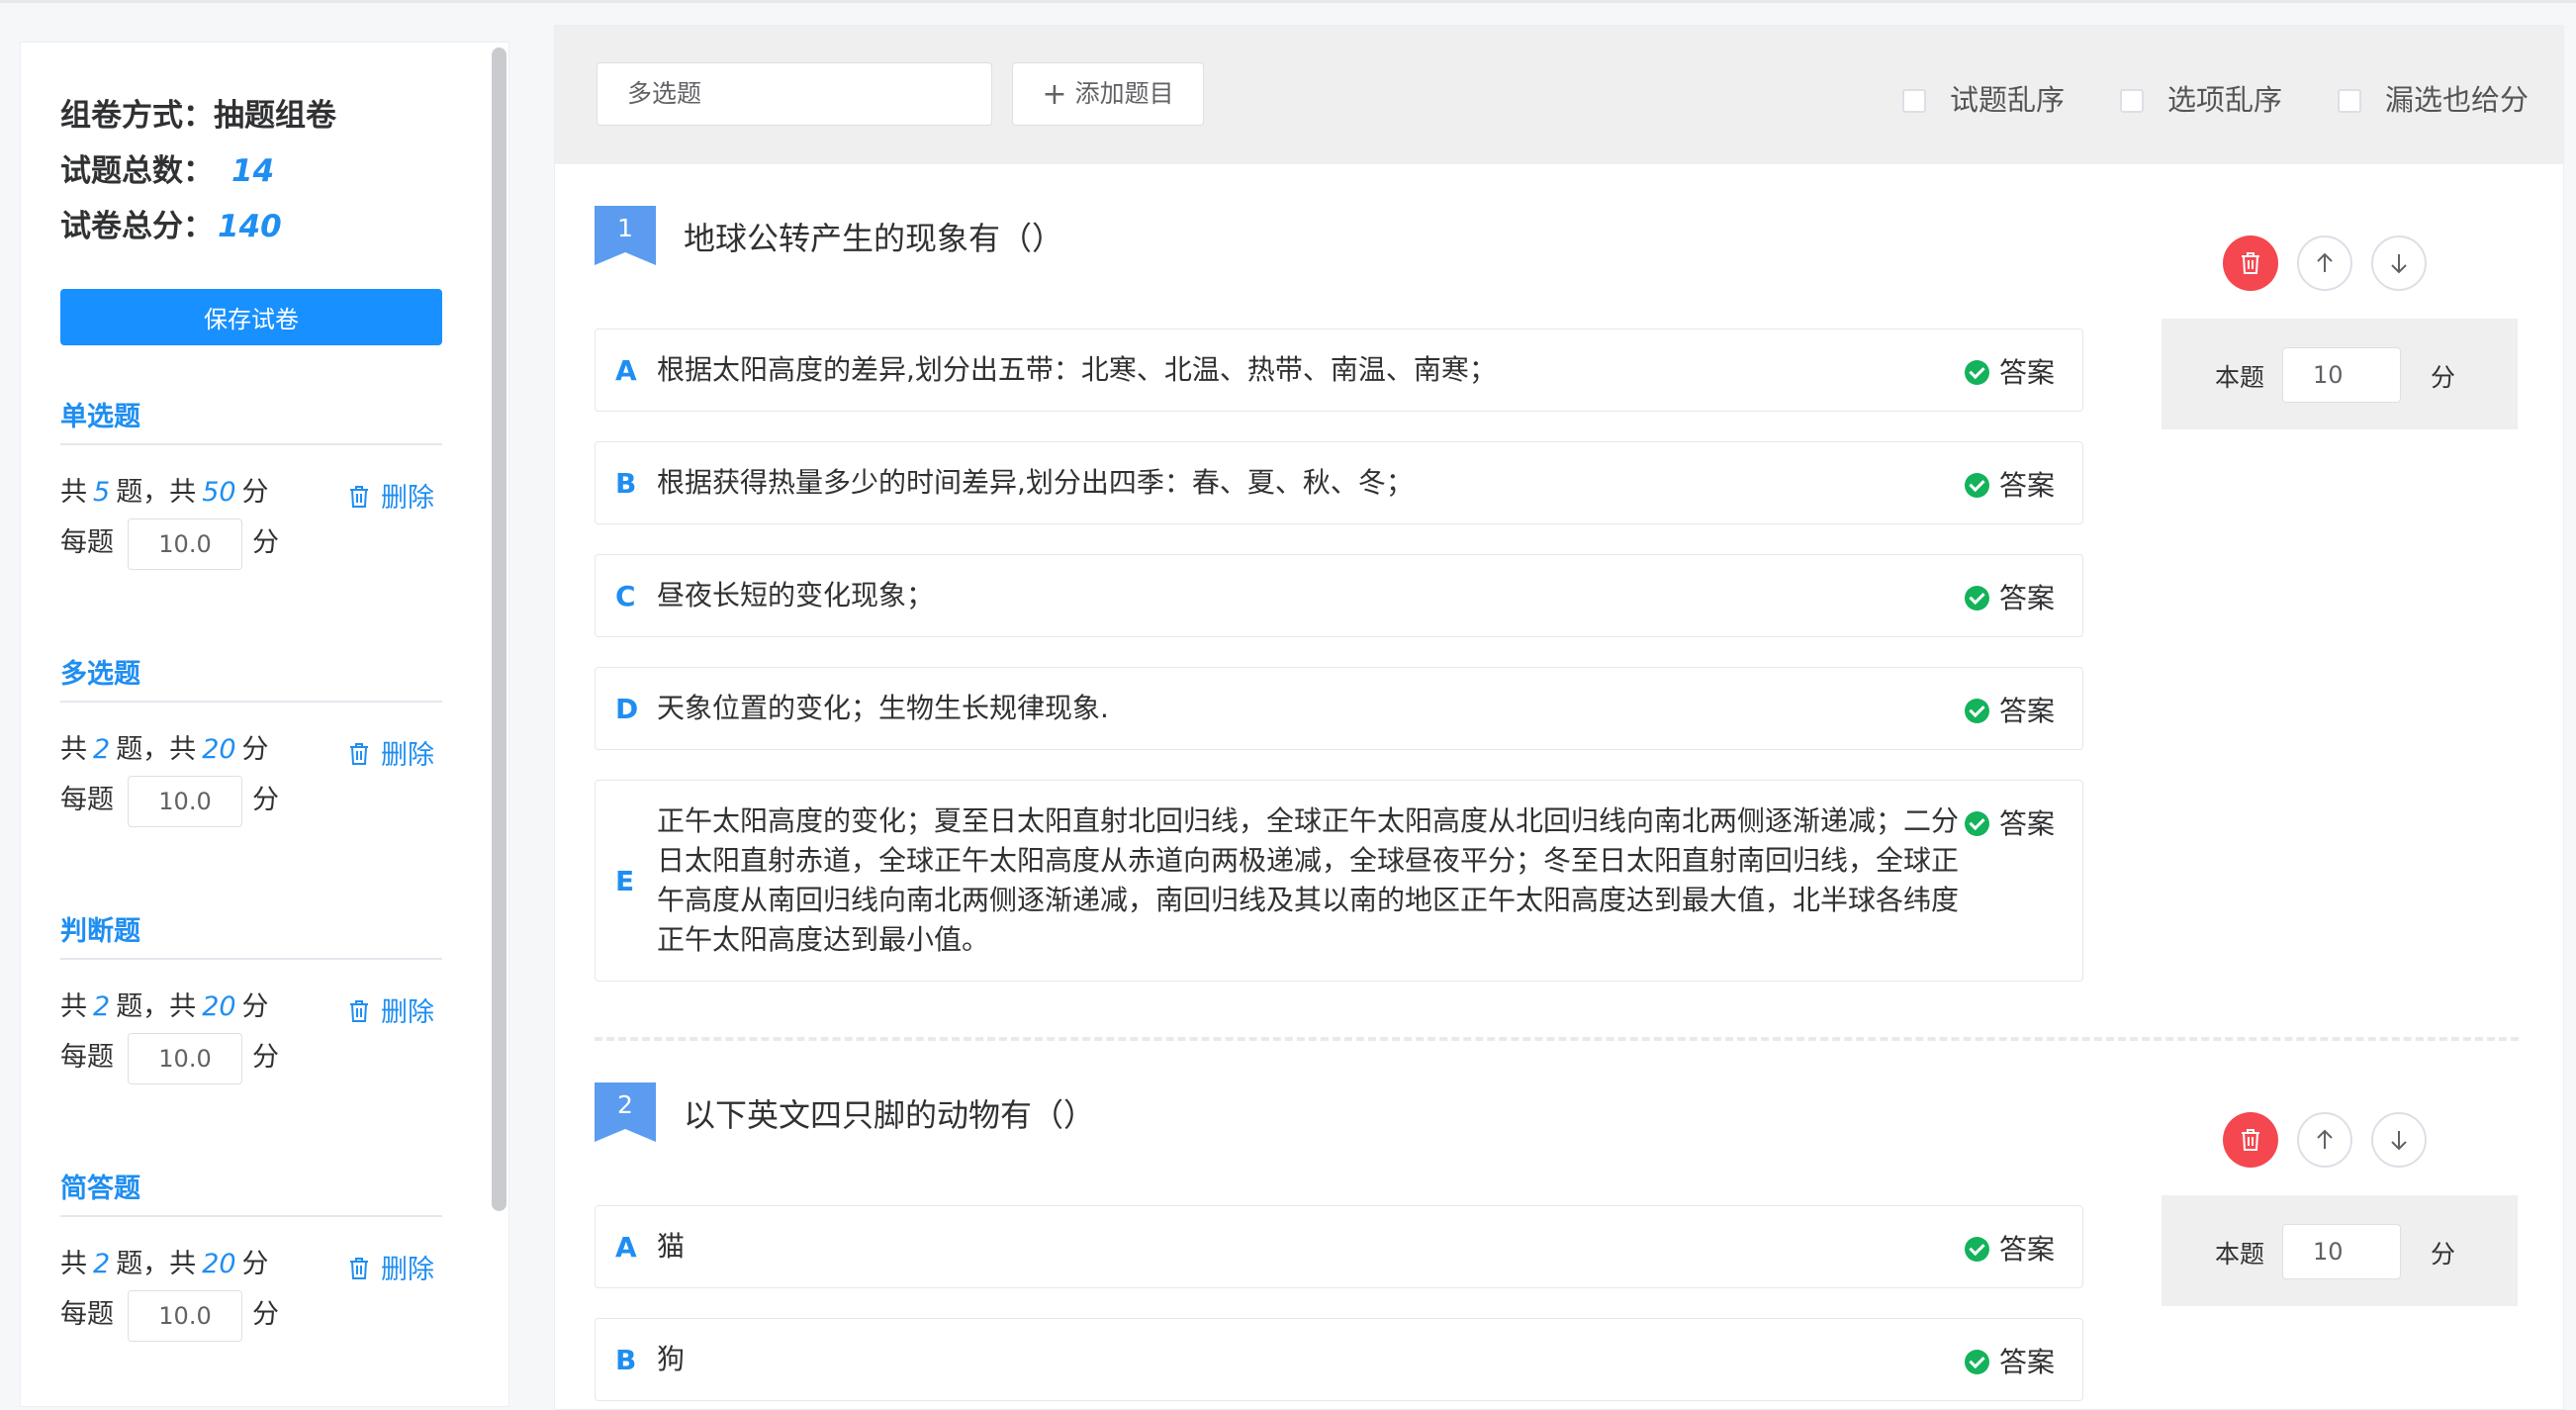 This screenshot has width=2576, height=1410. What do you see at coordinates (100, 928) in the screenshot?
I see `section-title: 判断题` at bounding box center [100, 928].